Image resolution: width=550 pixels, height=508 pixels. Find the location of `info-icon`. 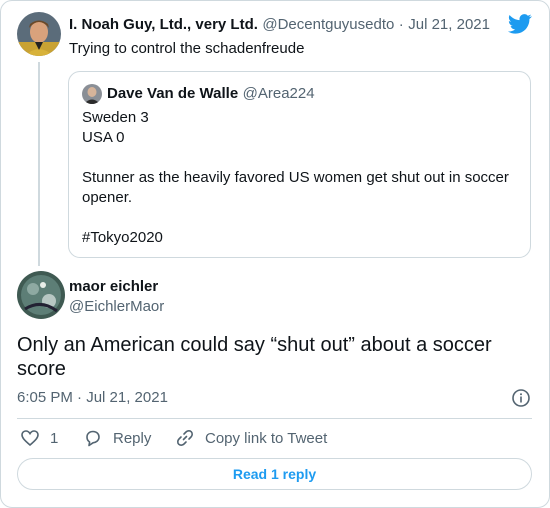

info-icon is located at coordinates (521, 398).